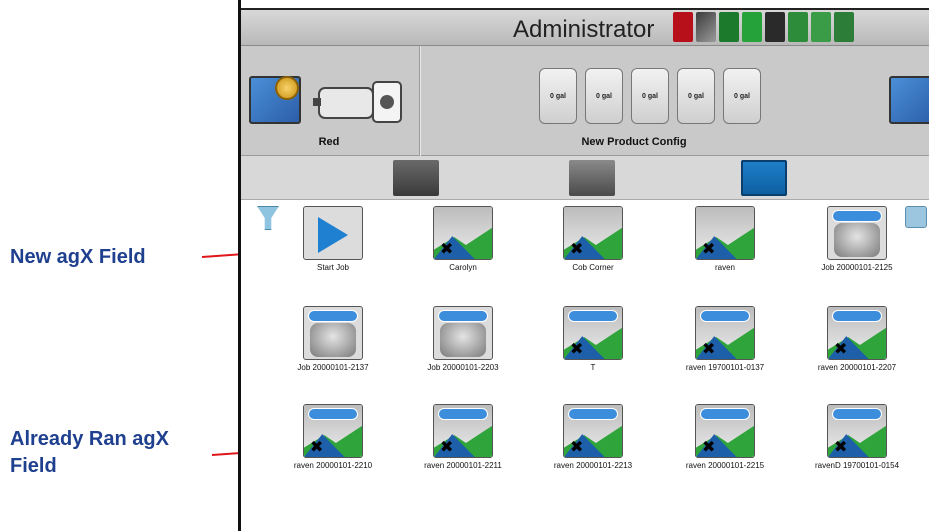 This screenshot has height=531, width=929. I want to click on product-config-label: New Product Config, so click(634, 142).